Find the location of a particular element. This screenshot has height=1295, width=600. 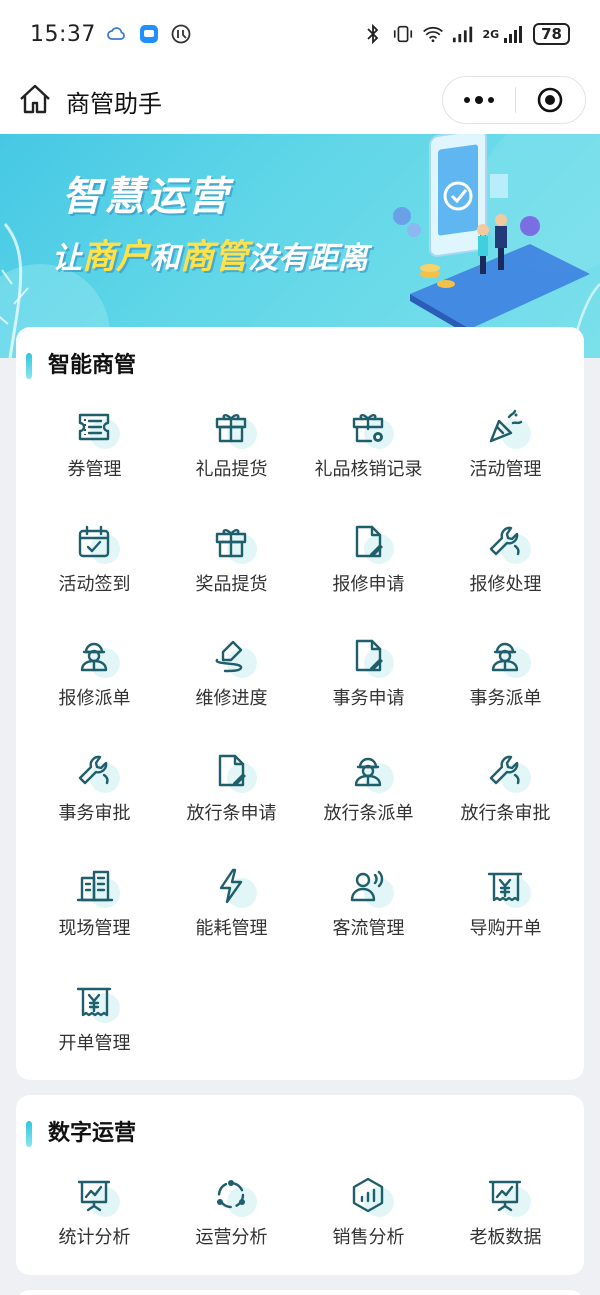

banner-slogan-highlight: 商管 is located at coordinates (214, 257).